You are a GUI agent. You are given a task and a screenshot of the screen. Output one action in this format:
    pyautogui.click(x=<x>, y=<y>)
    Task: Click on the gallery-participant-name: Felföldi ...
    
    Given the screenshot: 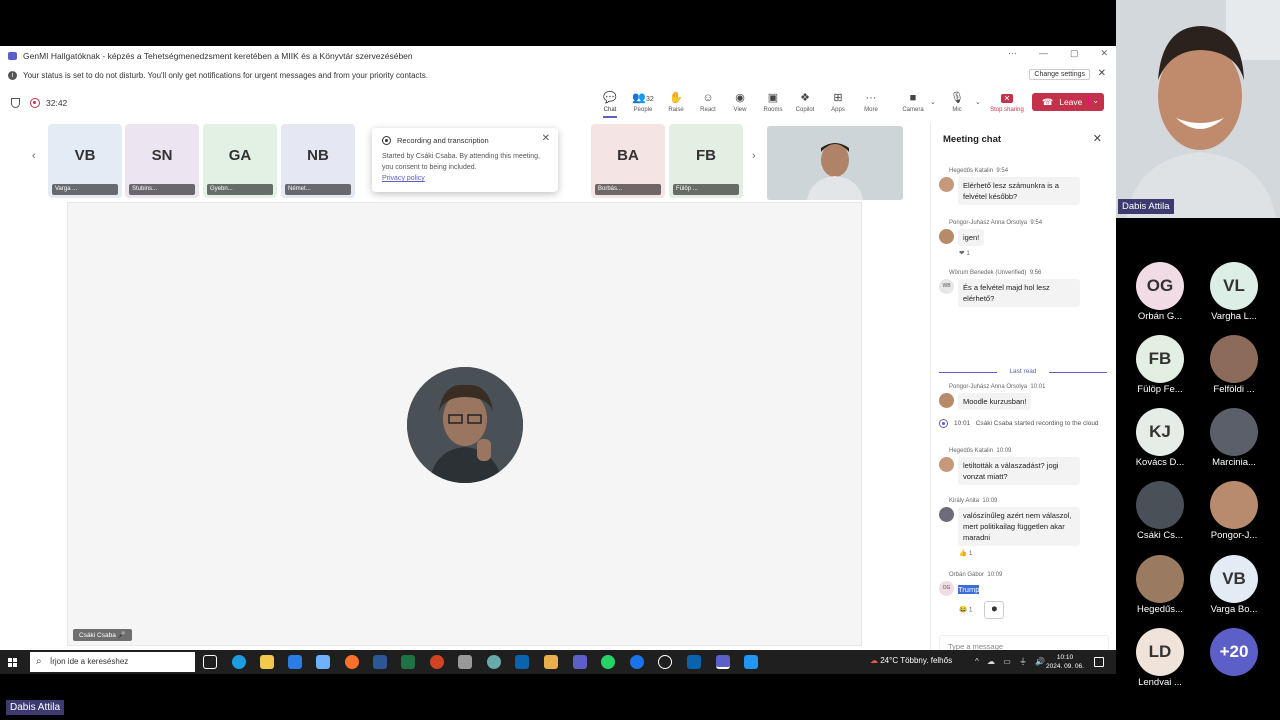 What is the action you would take?
    pyautogui.click(x=1234, y=389)
    